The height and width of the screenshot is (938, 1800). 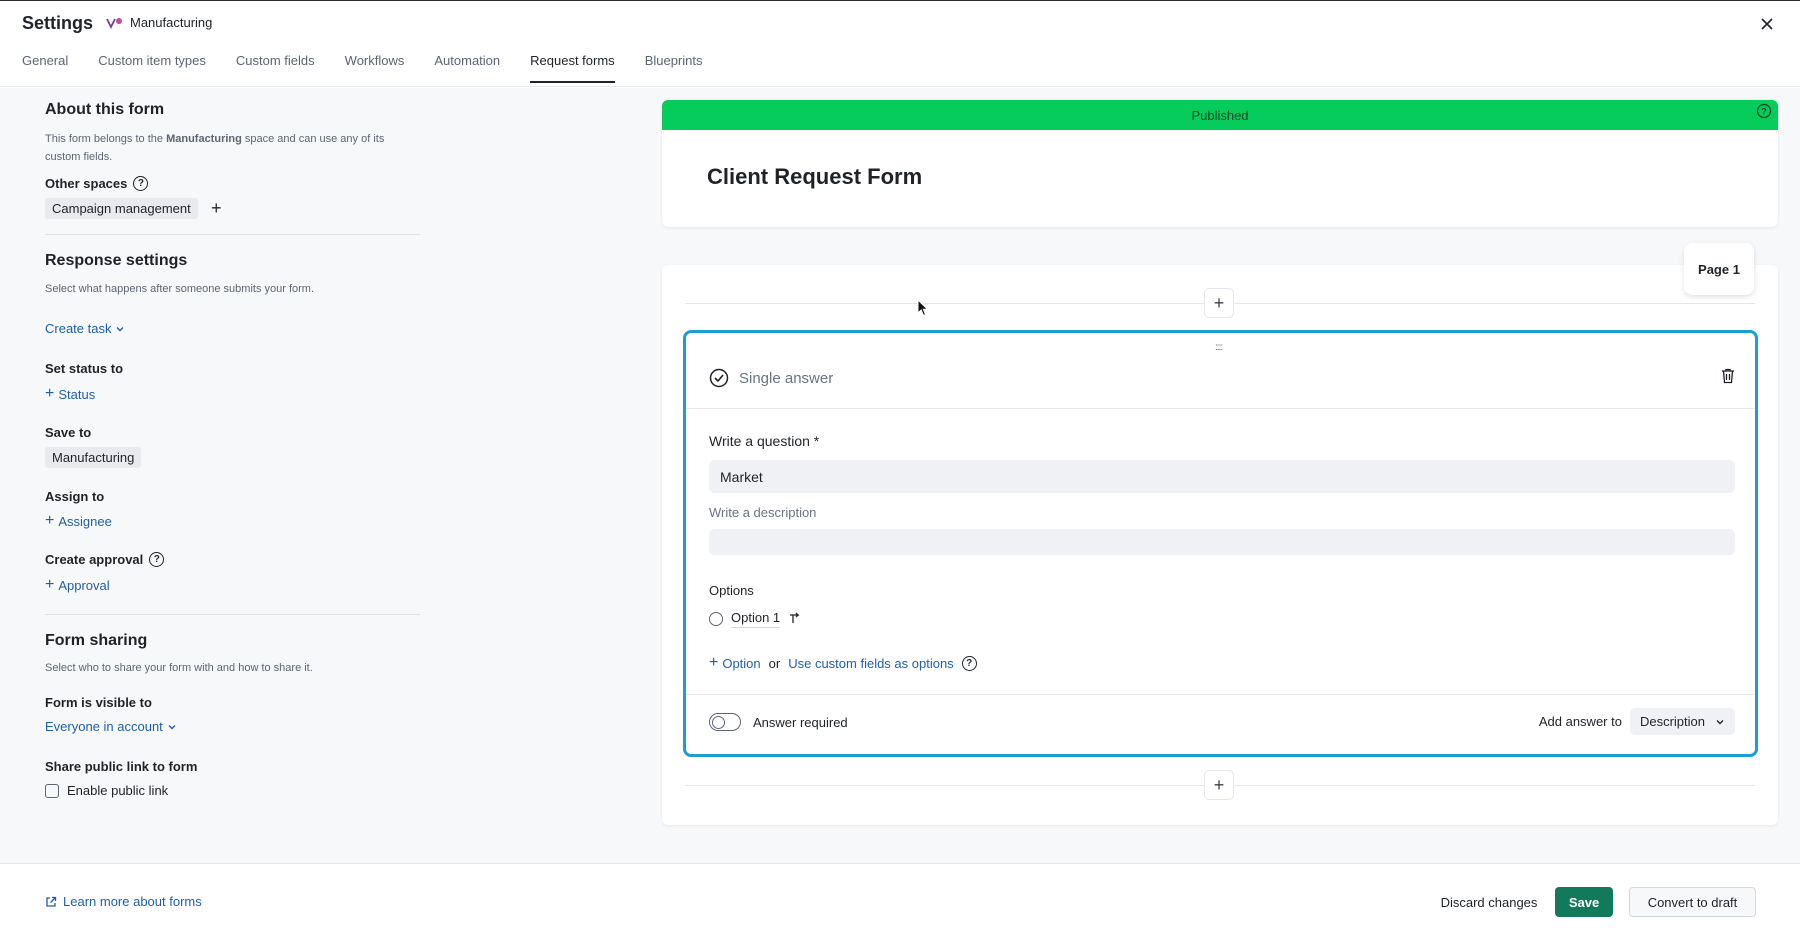 What do you see at coordinates (114, 23) in the screenshot?
I see `space-logo-icon` at bounding box center [114, 23].